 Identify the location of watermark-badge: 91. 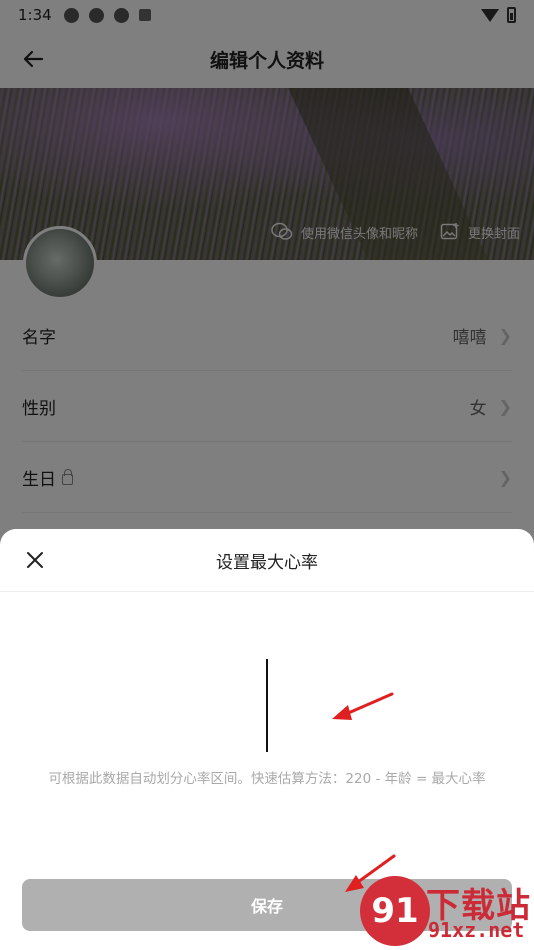
(395, 911).